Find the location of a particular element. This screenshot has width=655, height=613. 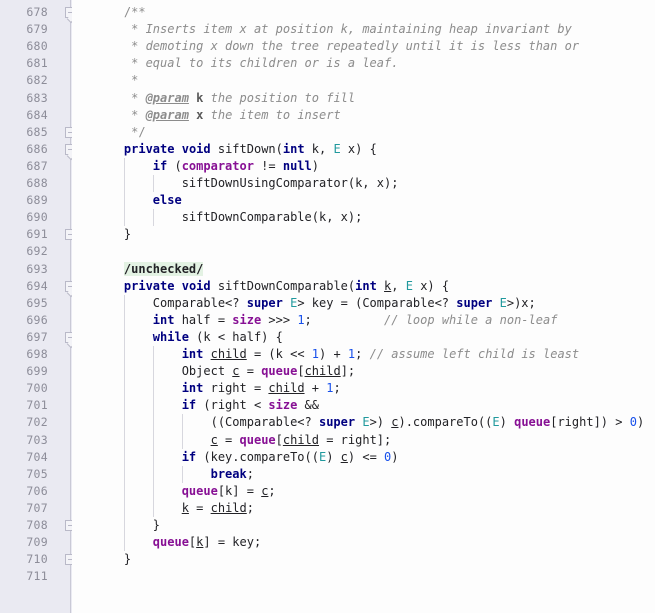

code-line: queue[k] = key; is located at coordinates (363, 542).